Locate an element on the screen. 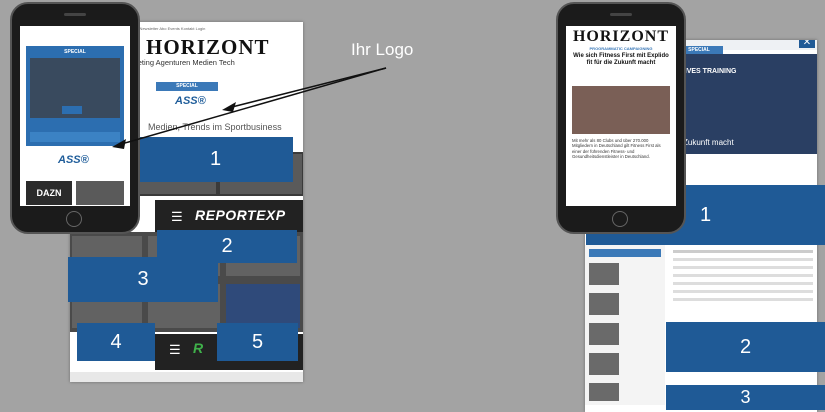 The height and width of the screenshot is (412, 825). sidebar-column is located at coordinates (625, 325).